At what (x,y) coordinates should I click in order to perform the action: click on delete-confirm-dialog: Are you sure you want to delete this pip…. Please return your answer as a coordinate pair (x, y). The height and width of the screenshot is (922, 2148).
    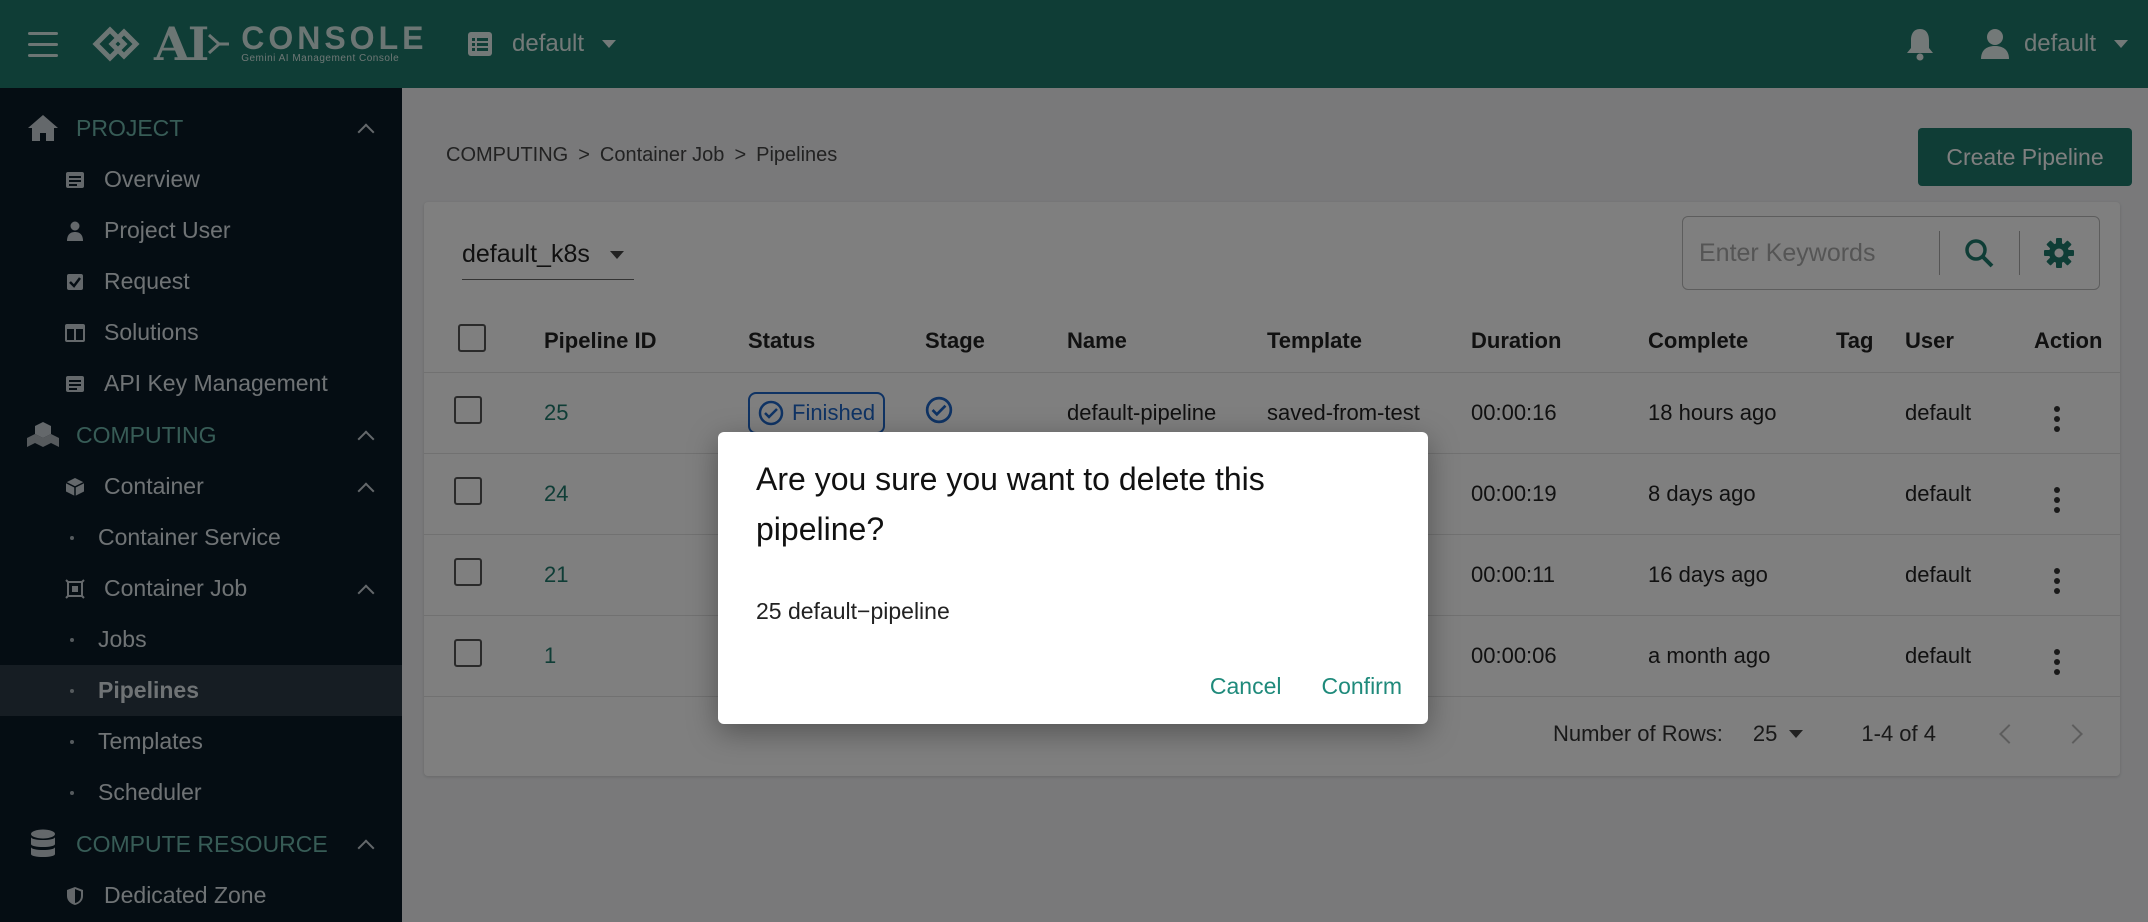
    Looking at the image, I should click on (1073, 578).